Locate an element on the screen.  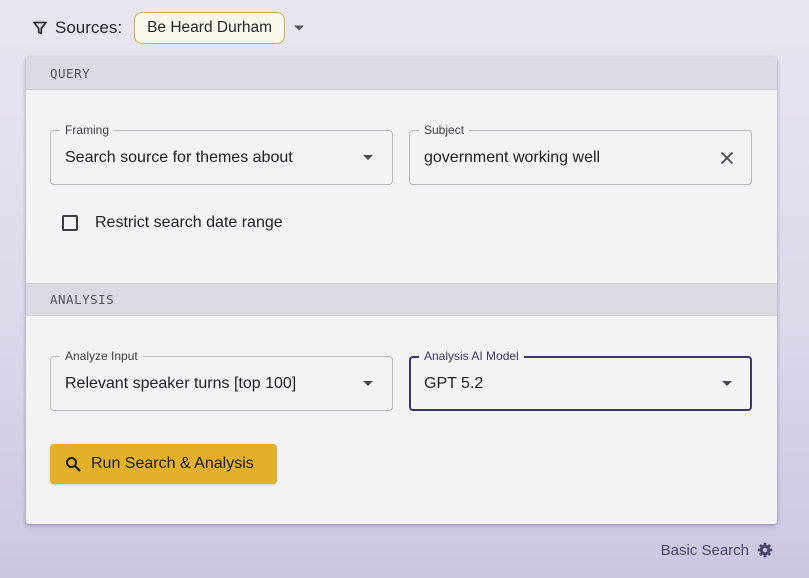
gear-icon is located at coordinates (765, 550).